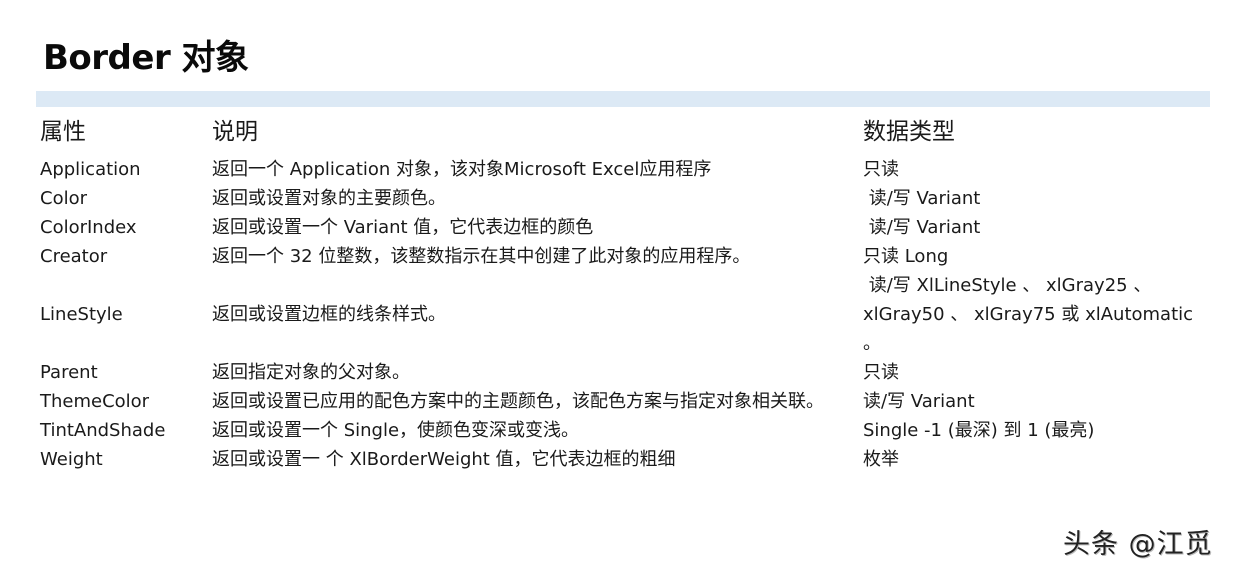  Describe the element at coordinates (329, 198) in the screenshot. I see `property-description: 返回或设置对象的主要颜色。` at that location.